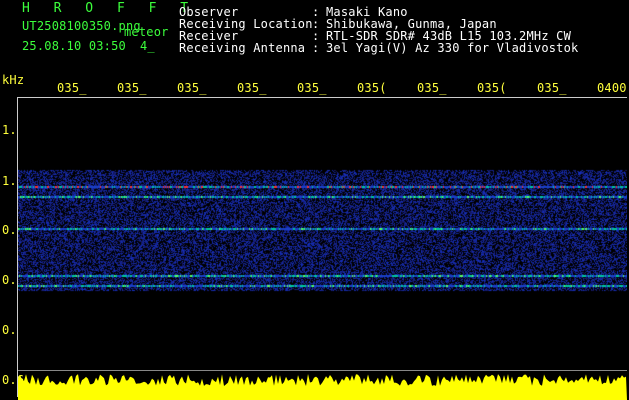  Describe the element at coordinates (612, 88) in the screenshot. I see `x-tick-label: 0400` at that location.